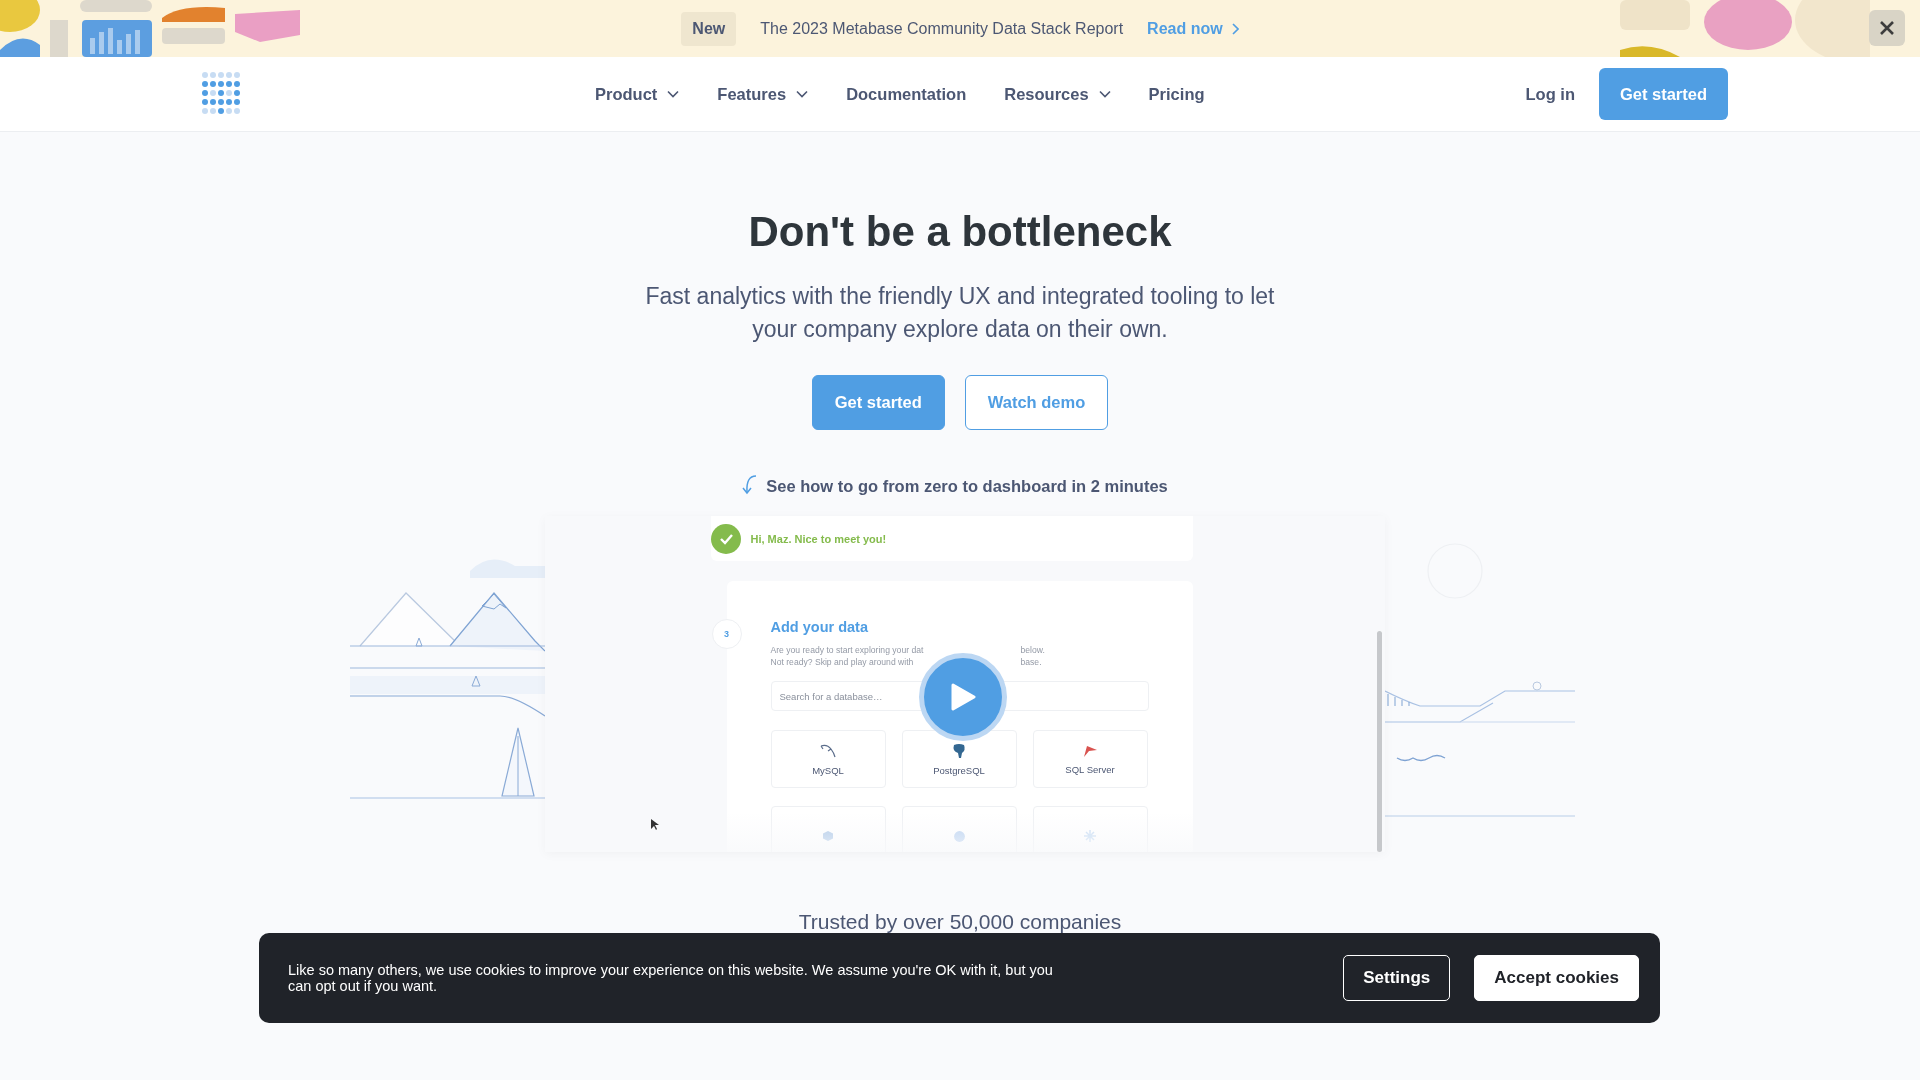 This screenshot has width=1920, height=1080. What do you see at coordinates (1090, 759) in the screenshot?
I see `database-tile: SQL Server` at bounding box center [1090, 759].